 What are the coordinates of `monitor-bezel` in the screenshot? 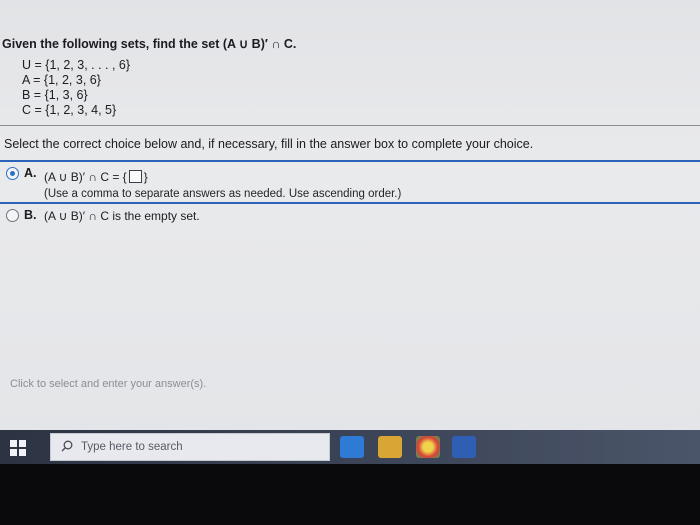 It's located at (350, 494).